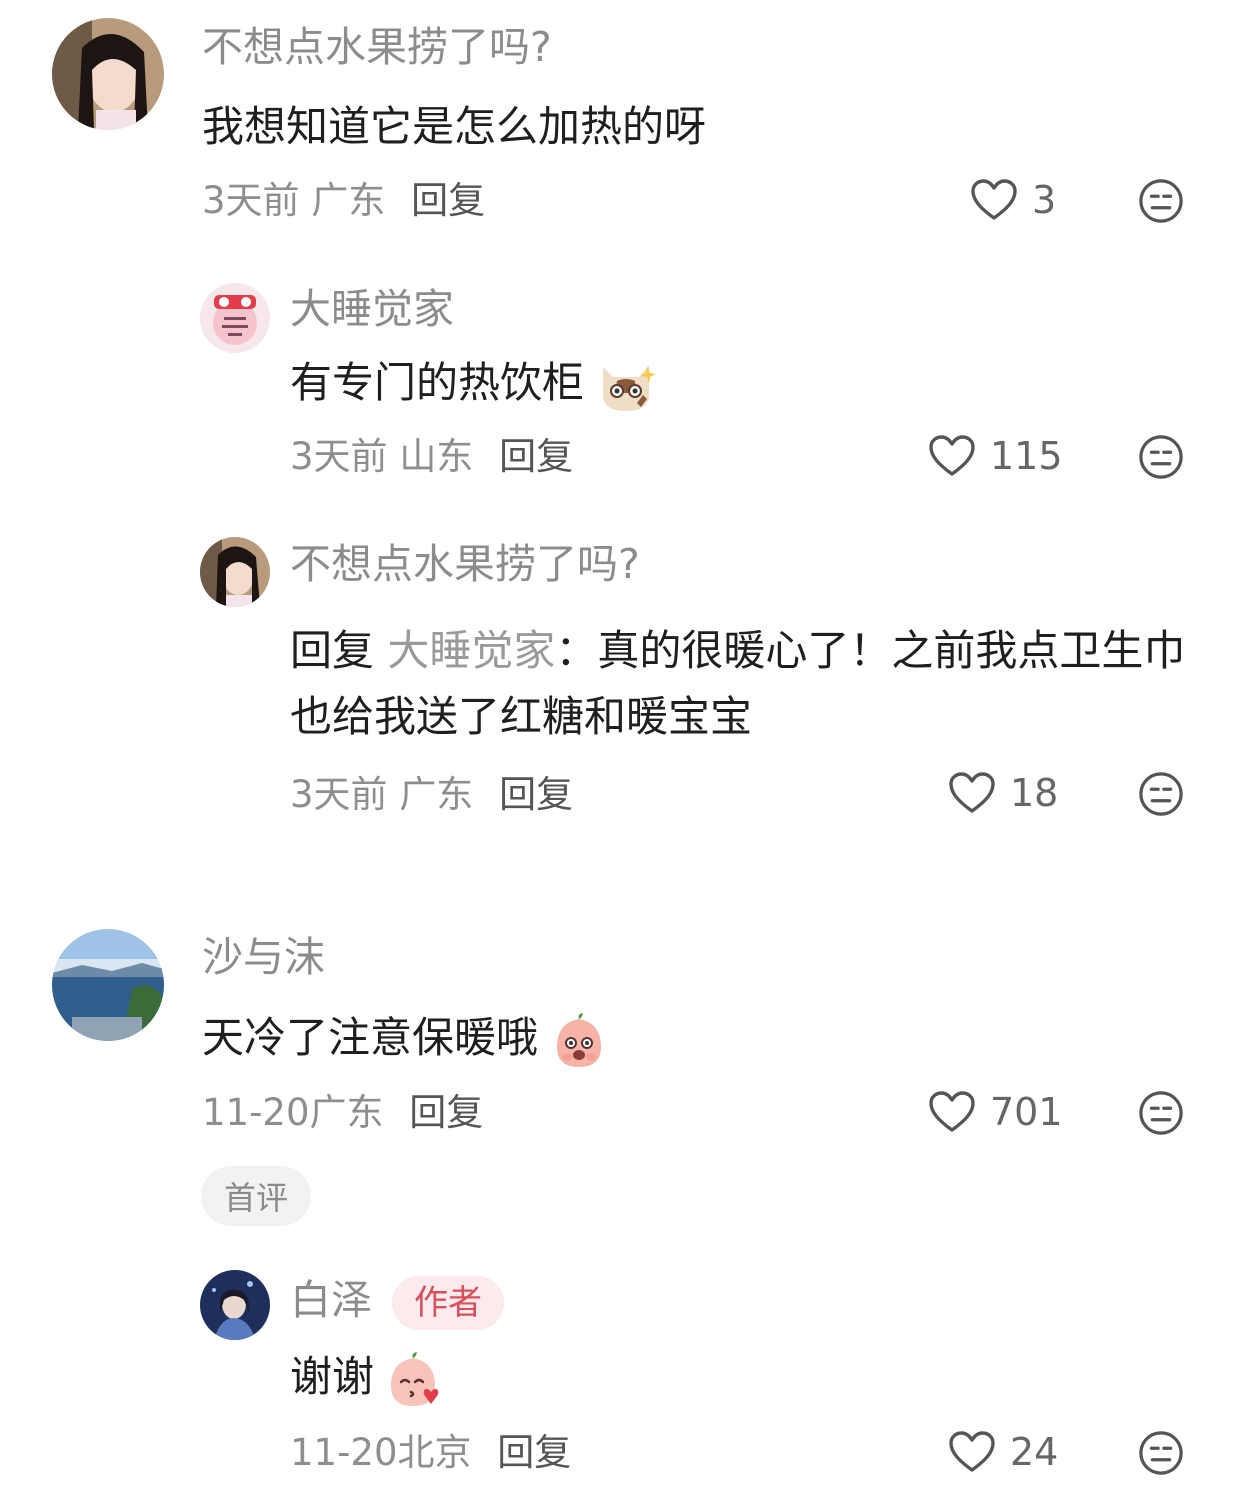 This screenshot has width=1260, height=1508. Describe the element at coordinates (579, 1039) in the screenshot. I see `peach-surprised-emoji-icon` at that location.